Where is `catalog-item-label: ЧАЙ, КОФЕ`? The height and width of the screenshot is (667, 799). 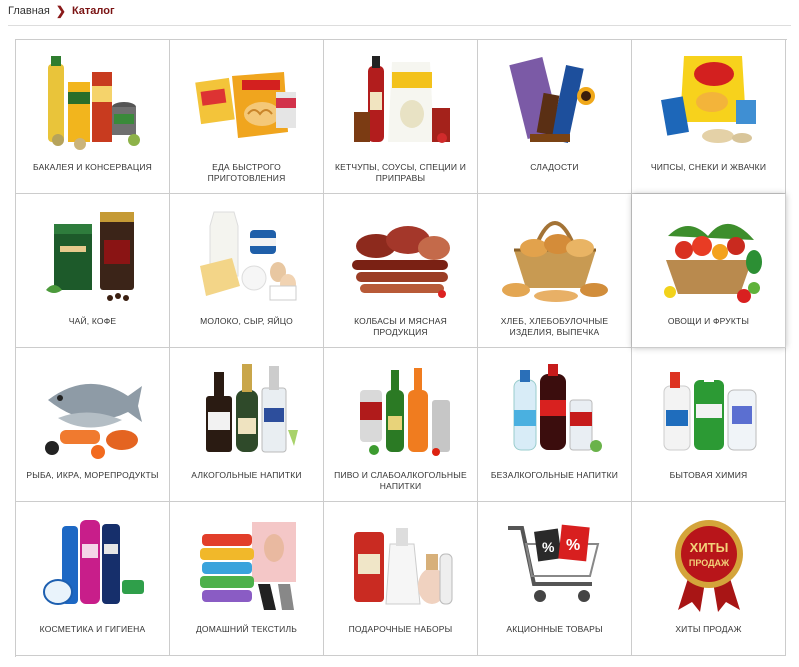 catalog-item-label: ЧАЙ, КОФЕ is located at coordinates (92, 321).